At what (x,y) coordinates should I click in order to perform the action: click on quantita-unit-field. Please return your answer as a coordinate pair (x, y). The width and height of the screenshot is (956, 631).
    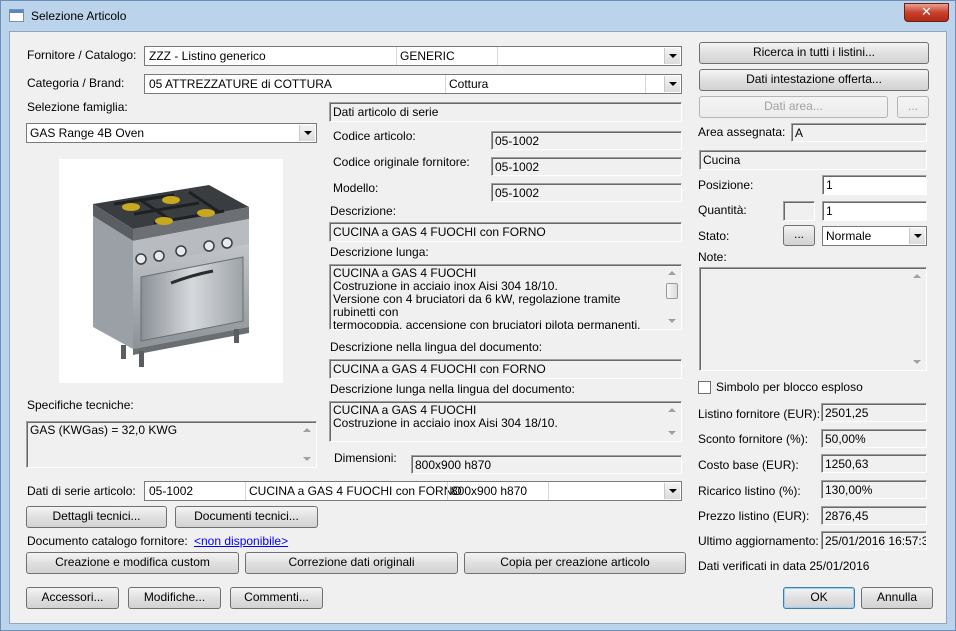
    Looking at the image, I should click on (799, 211).